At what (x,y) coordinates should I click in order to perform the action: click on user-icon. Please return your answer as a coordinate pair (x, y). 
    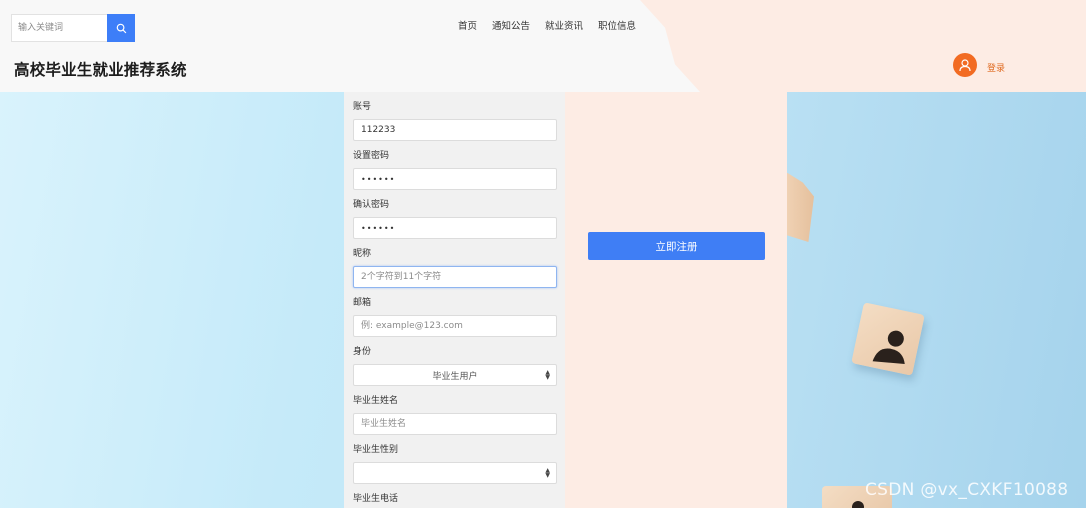
    Looking at the image, I should click on (965, 65).